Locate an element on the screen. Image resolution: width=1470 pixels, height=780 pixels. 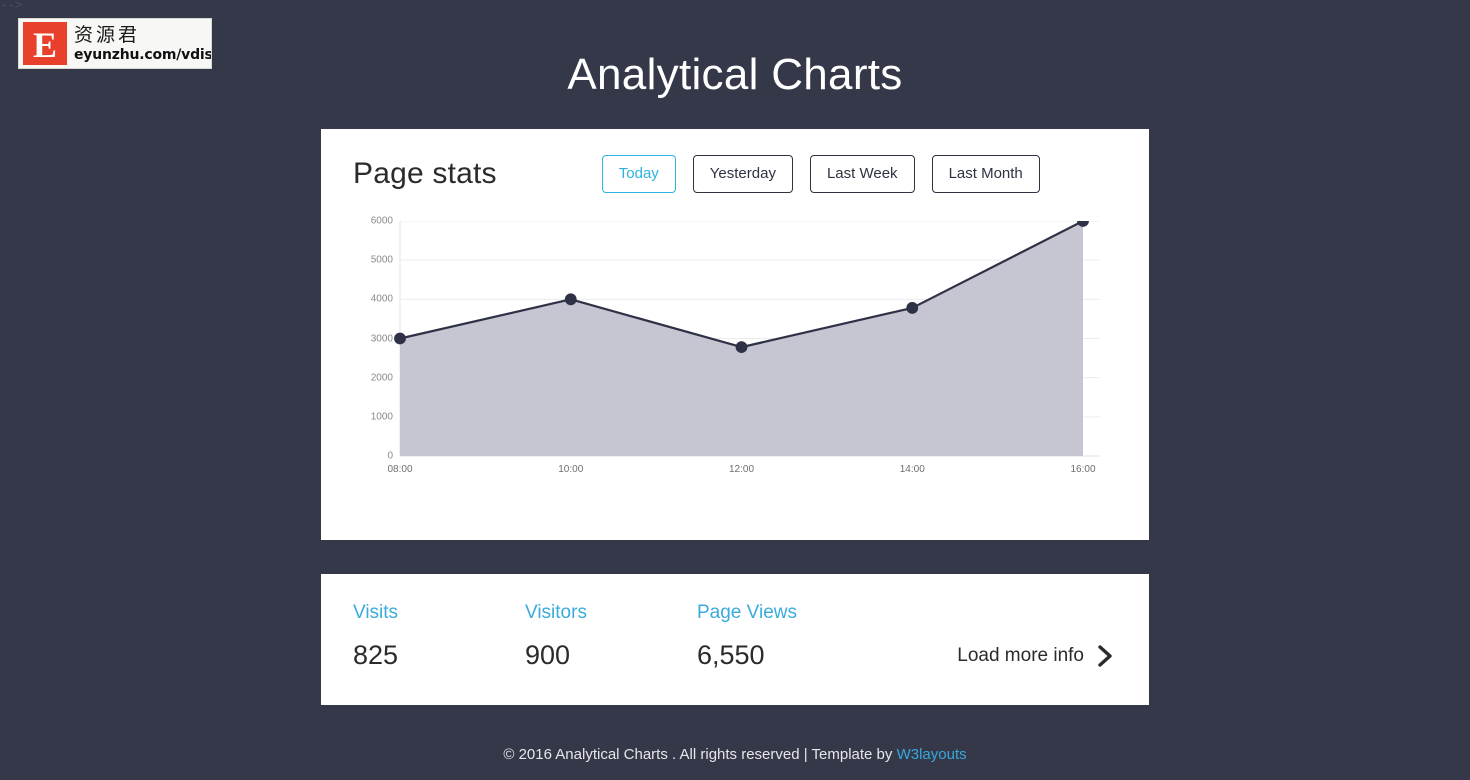
load-more-info-button: Load more info is located at coordinates (1037, 656).